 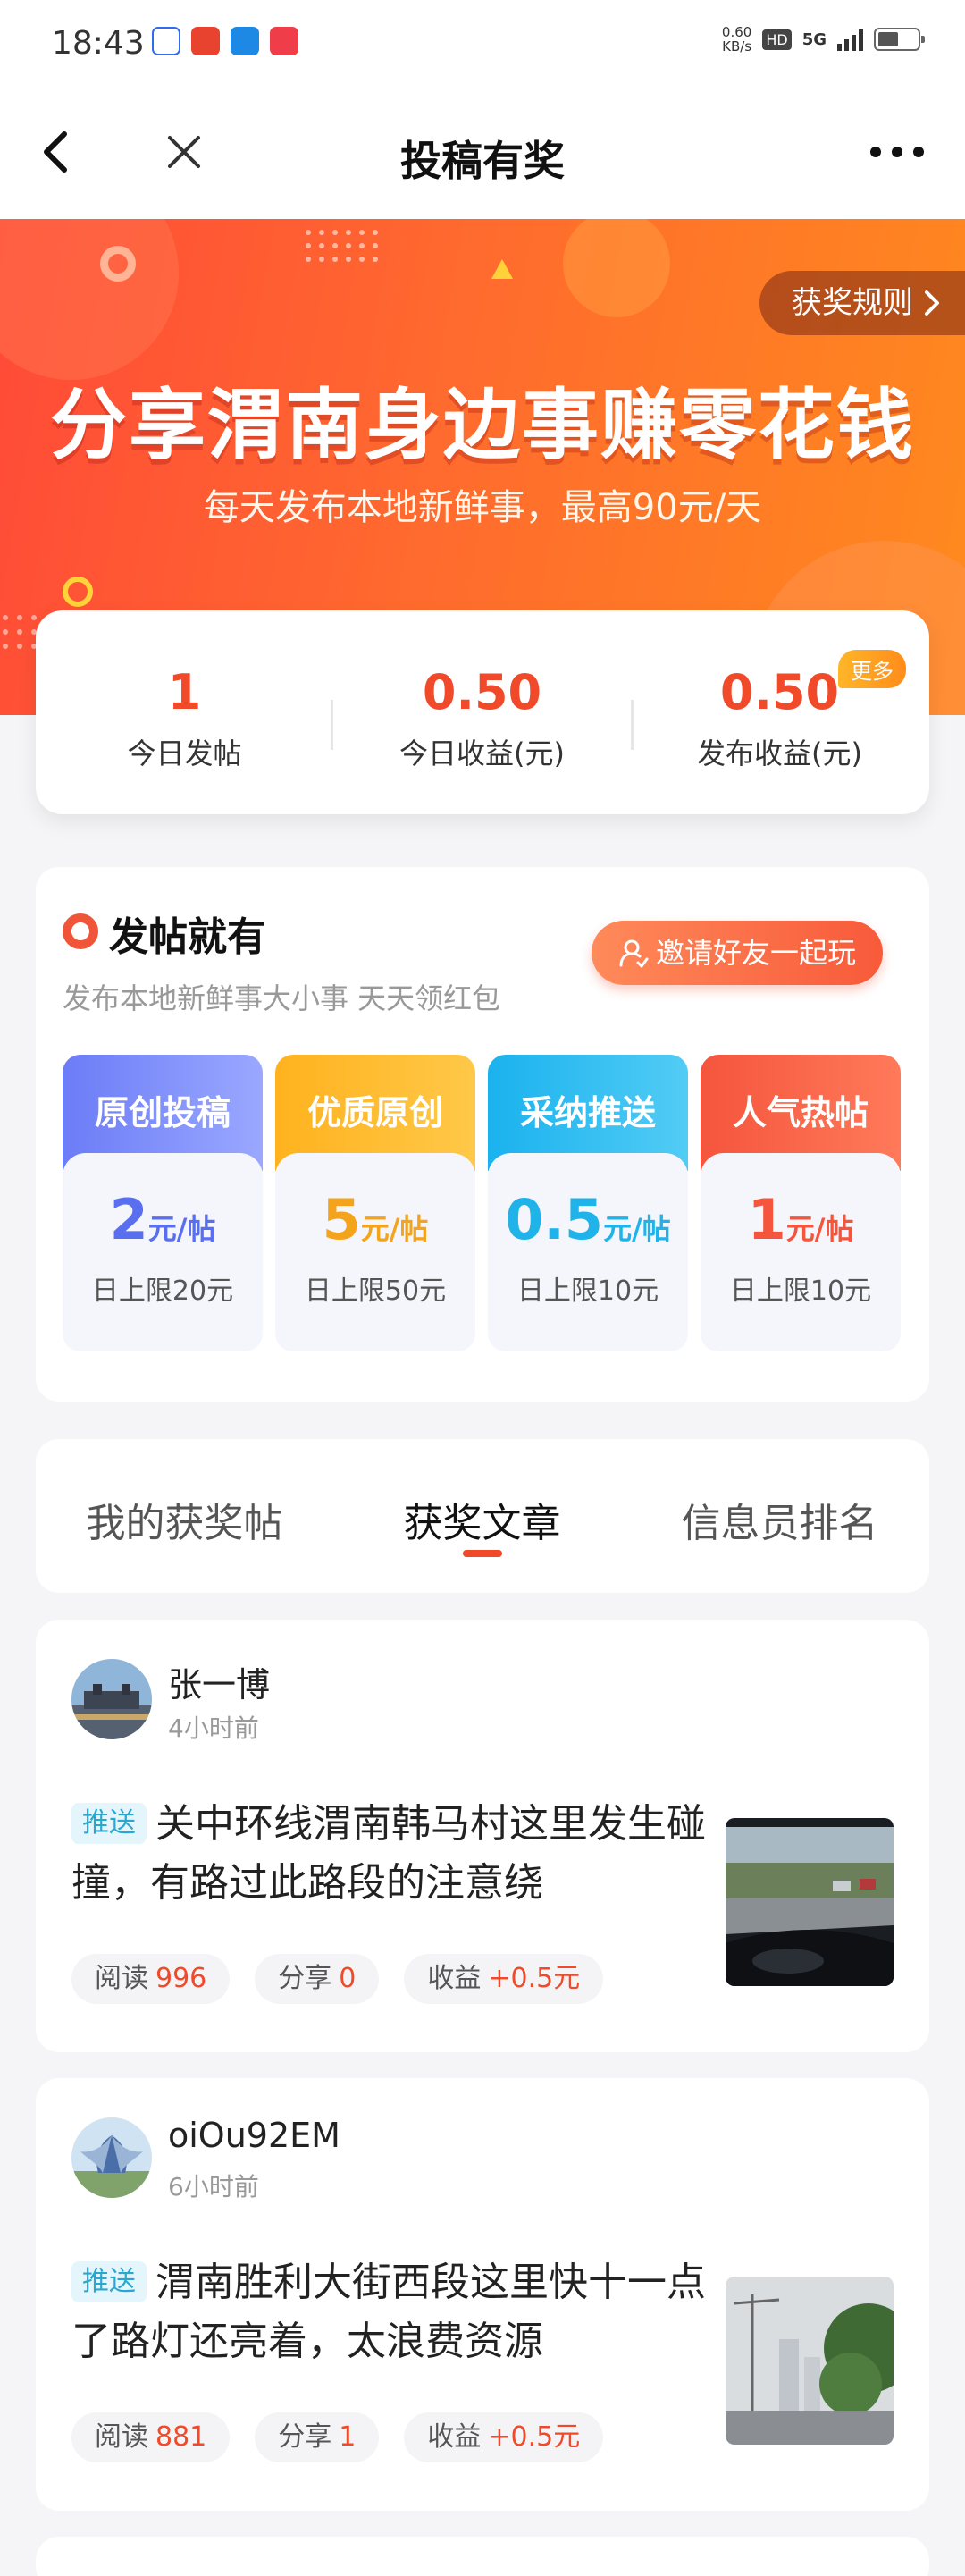 What do you see at coordinates (388, 2312) in the screenshot?
I see `article-title-text: 渭南胜利大街西段这里快十一点了路灯还亮着，太浪费资源` at bounding box center [388, 2312].